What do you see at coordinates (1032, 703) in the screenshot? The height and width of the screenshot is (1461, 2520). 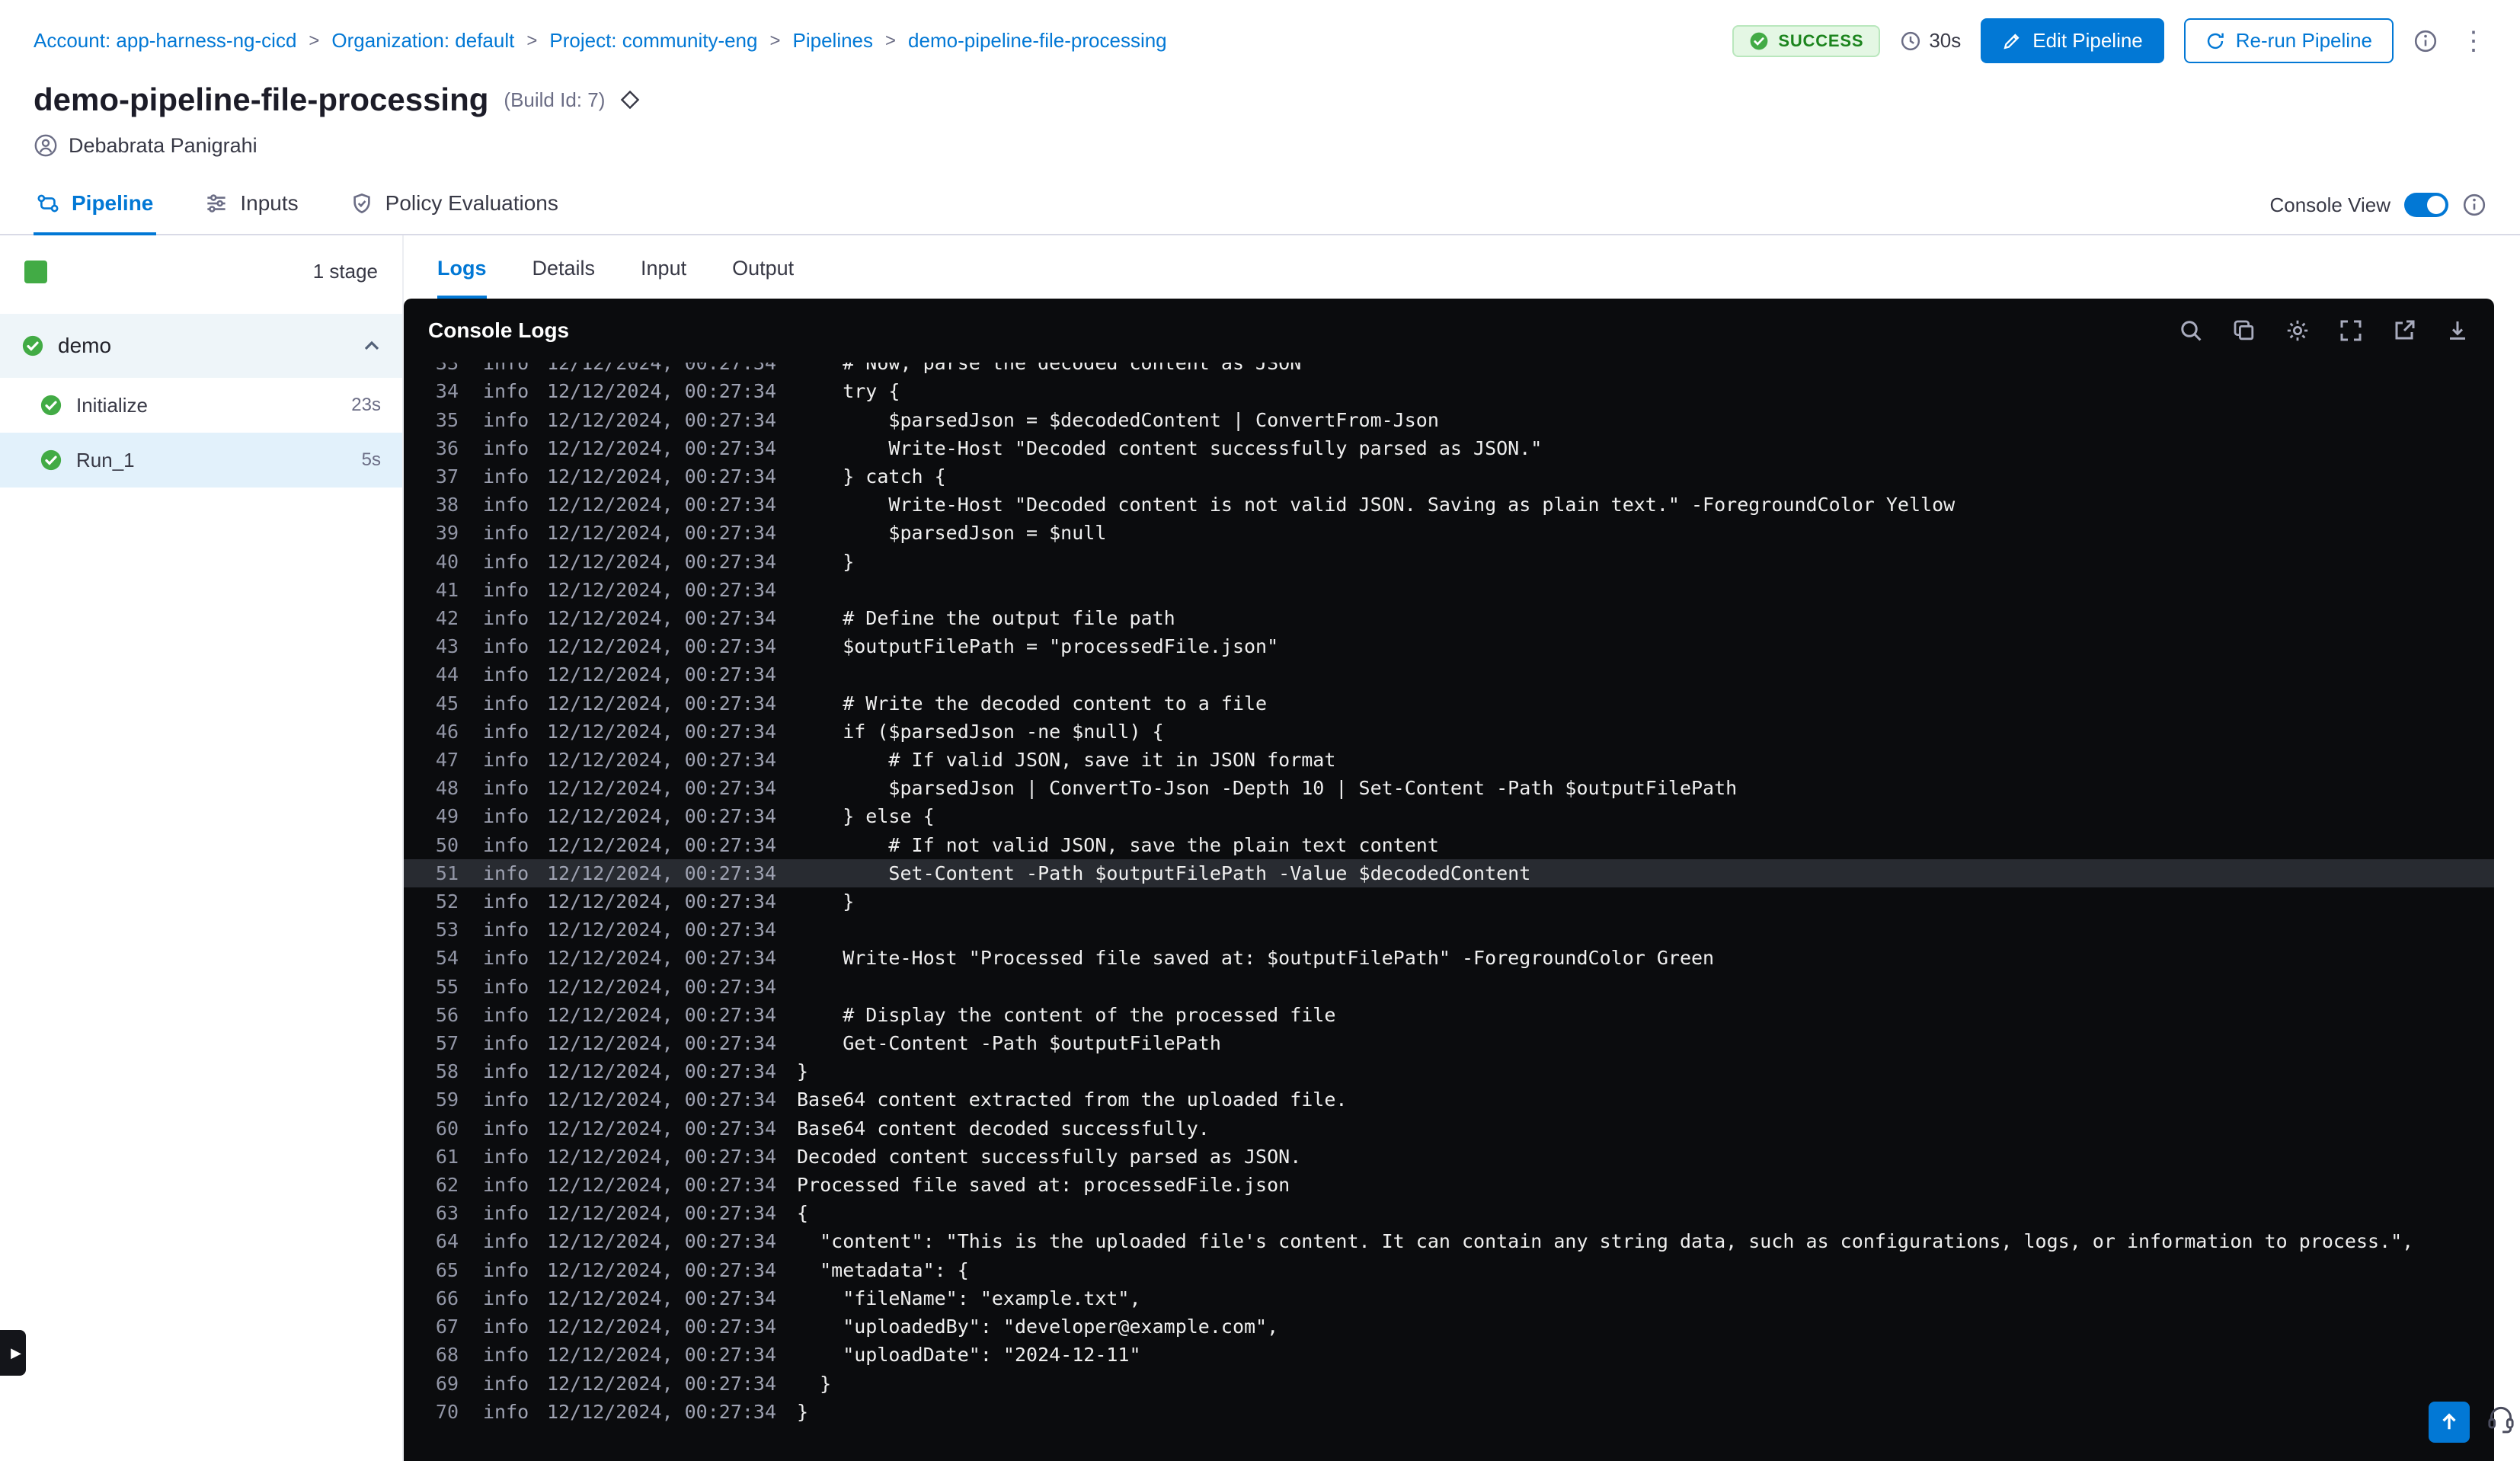 I see `log-text: # Write the decoded content to a file` at bounding box center [1032, 703].